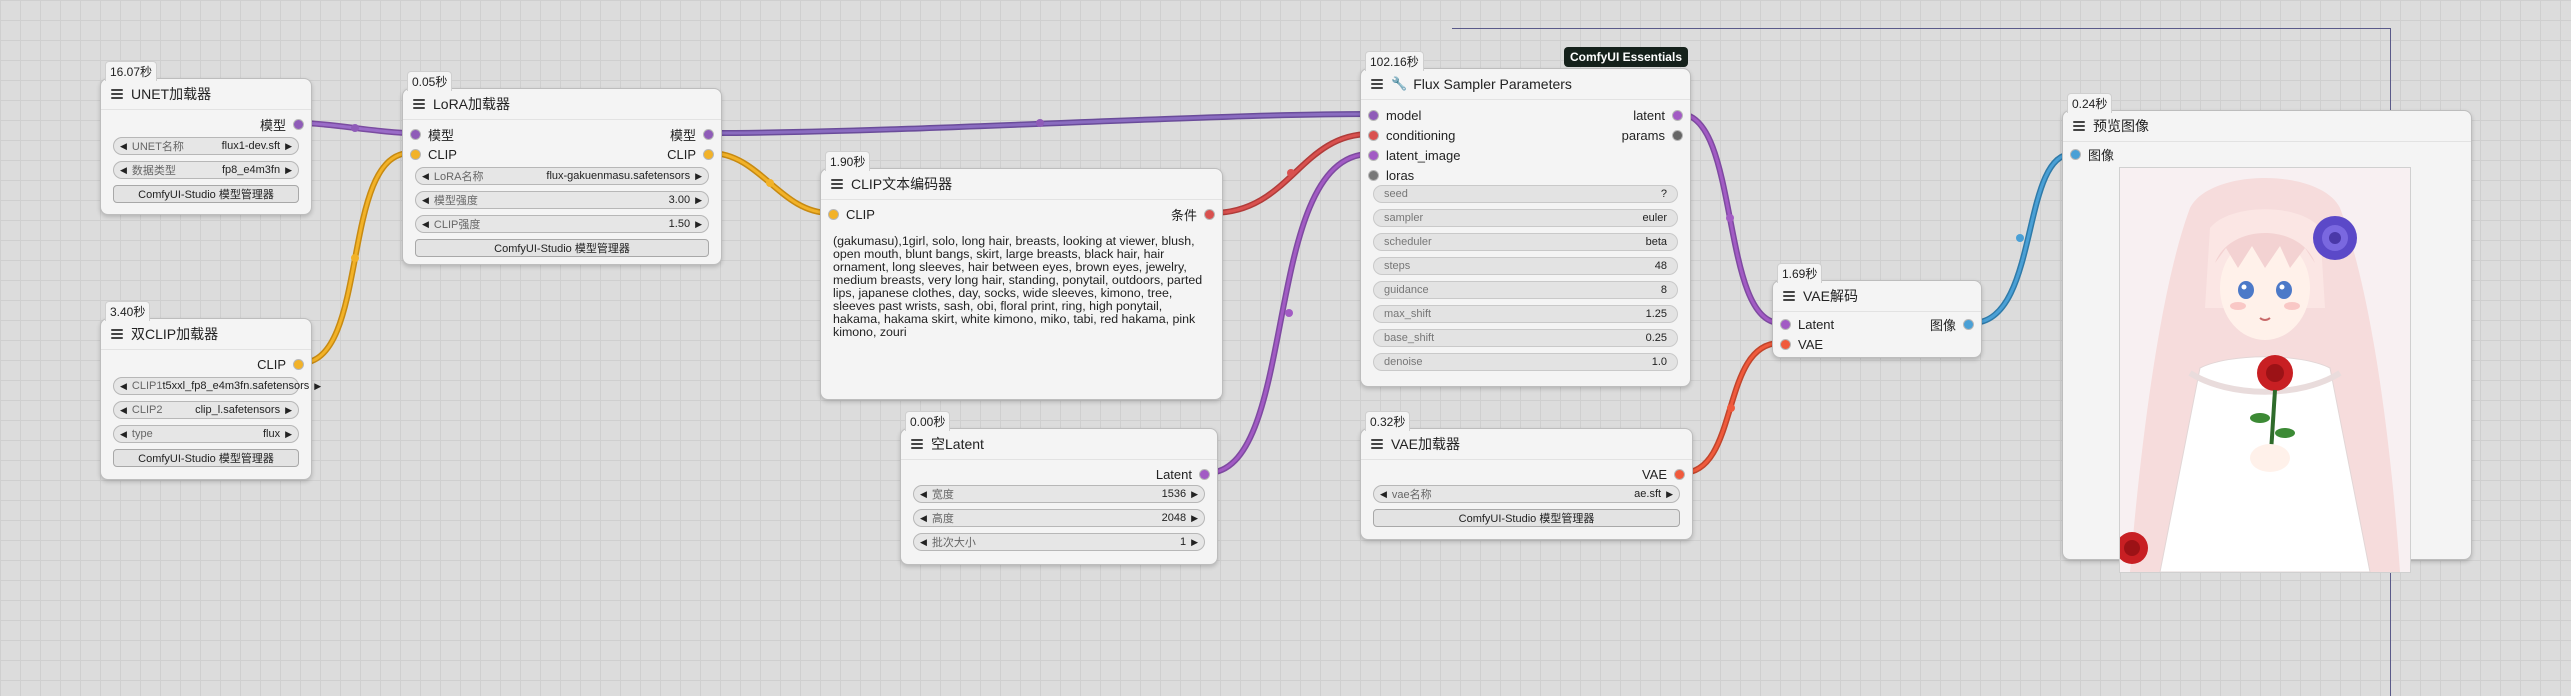  Describe the element at coordinates (1059, 542) in the screenshot. I see `number-widget-batch-size: ◀ 批次大小 1 ▶` at that location.